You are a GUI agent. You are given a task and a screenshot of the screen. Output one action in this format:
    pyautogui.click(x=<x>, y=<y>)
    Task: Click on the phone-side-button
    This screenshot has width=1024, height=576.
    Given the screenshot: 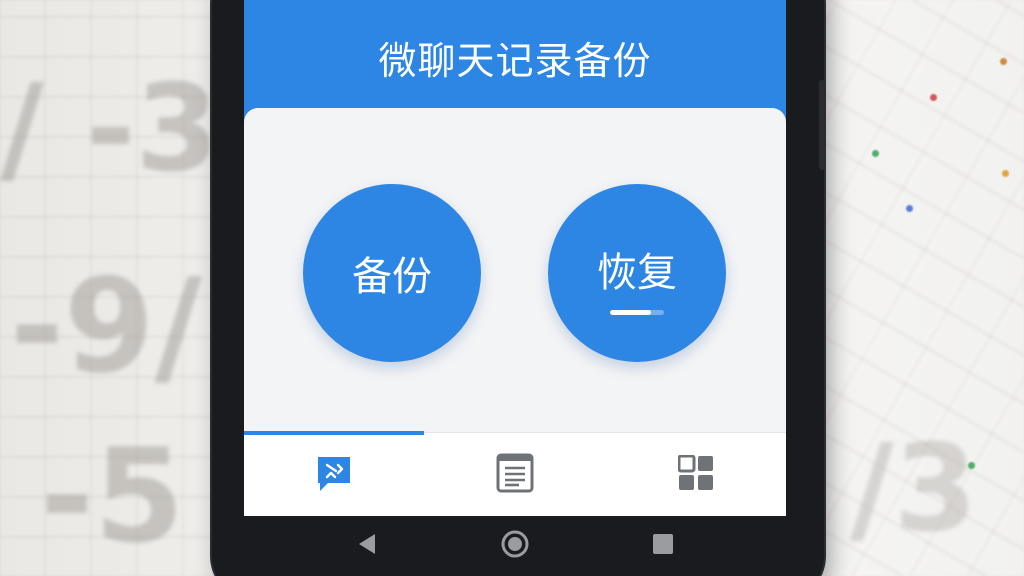 What is the action you would take?
    pyautogui.click(x=822, y=125)
    